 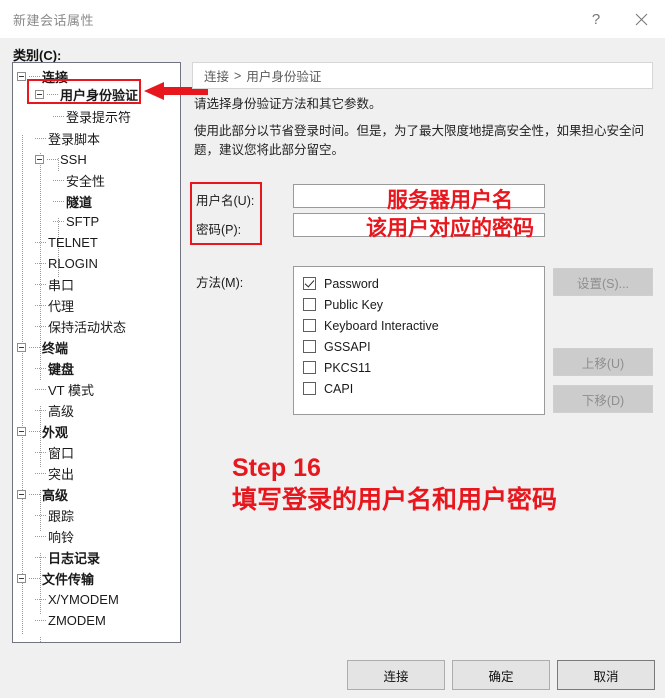 I want to click on tree-item-label: 高级, so click(x=55, y=495).